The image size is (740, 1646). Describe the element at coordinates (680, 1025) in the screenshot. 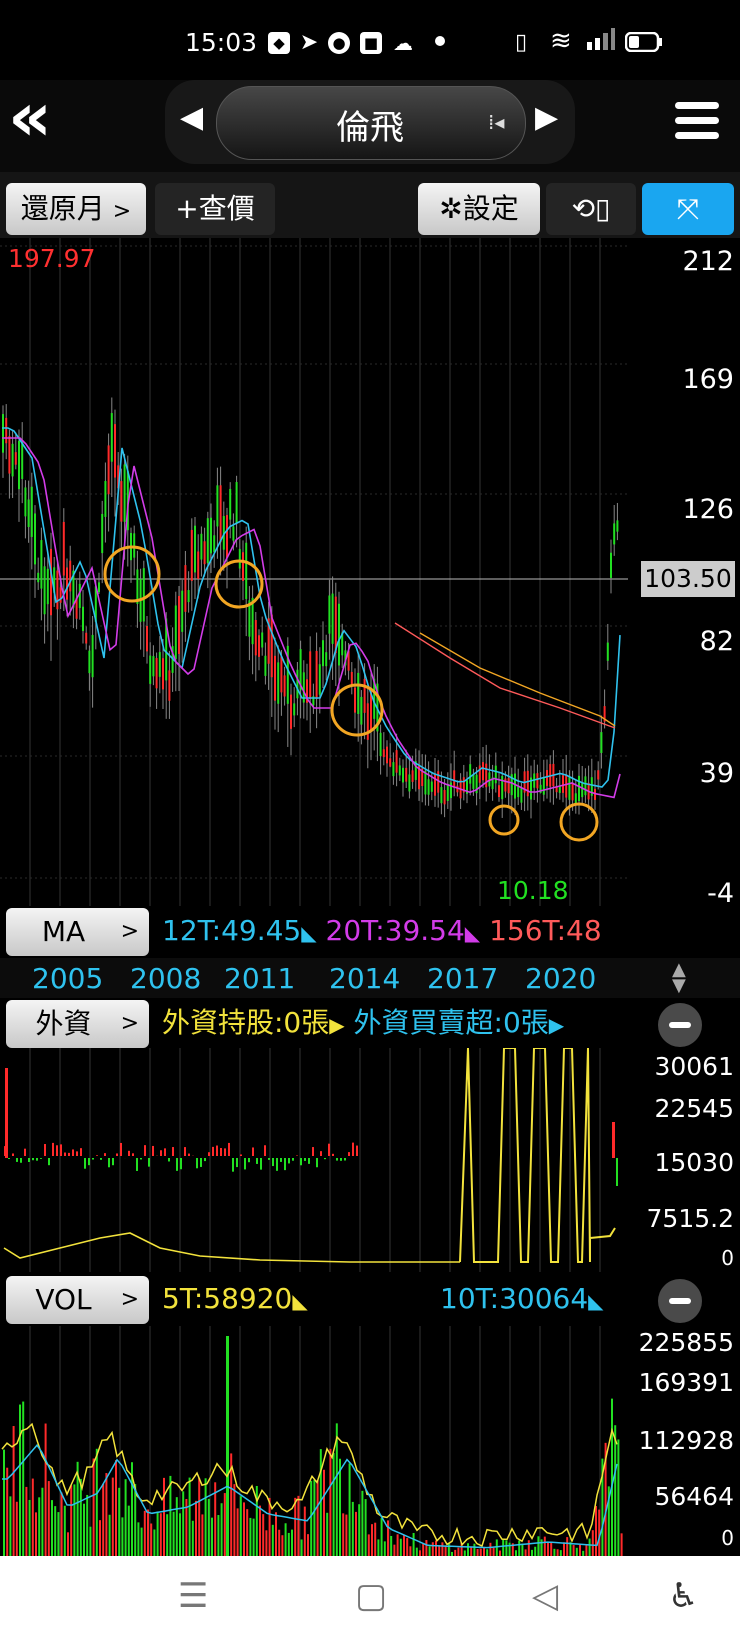

I see `collapse-foreign-button` at that location.